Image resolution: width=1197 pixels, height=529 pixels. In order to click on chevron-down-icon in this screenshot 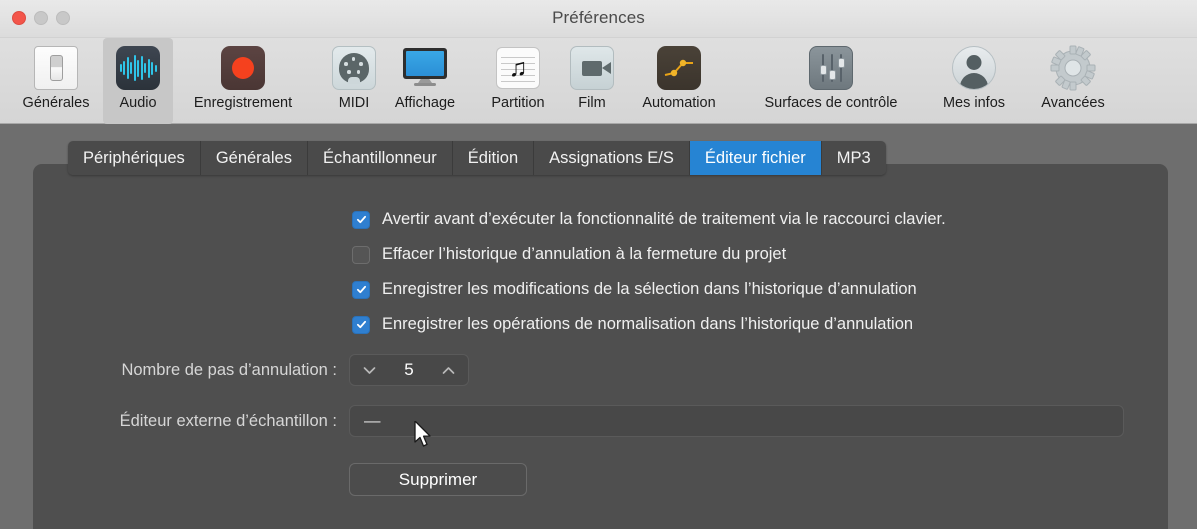, I will do `click(369, 370)`.